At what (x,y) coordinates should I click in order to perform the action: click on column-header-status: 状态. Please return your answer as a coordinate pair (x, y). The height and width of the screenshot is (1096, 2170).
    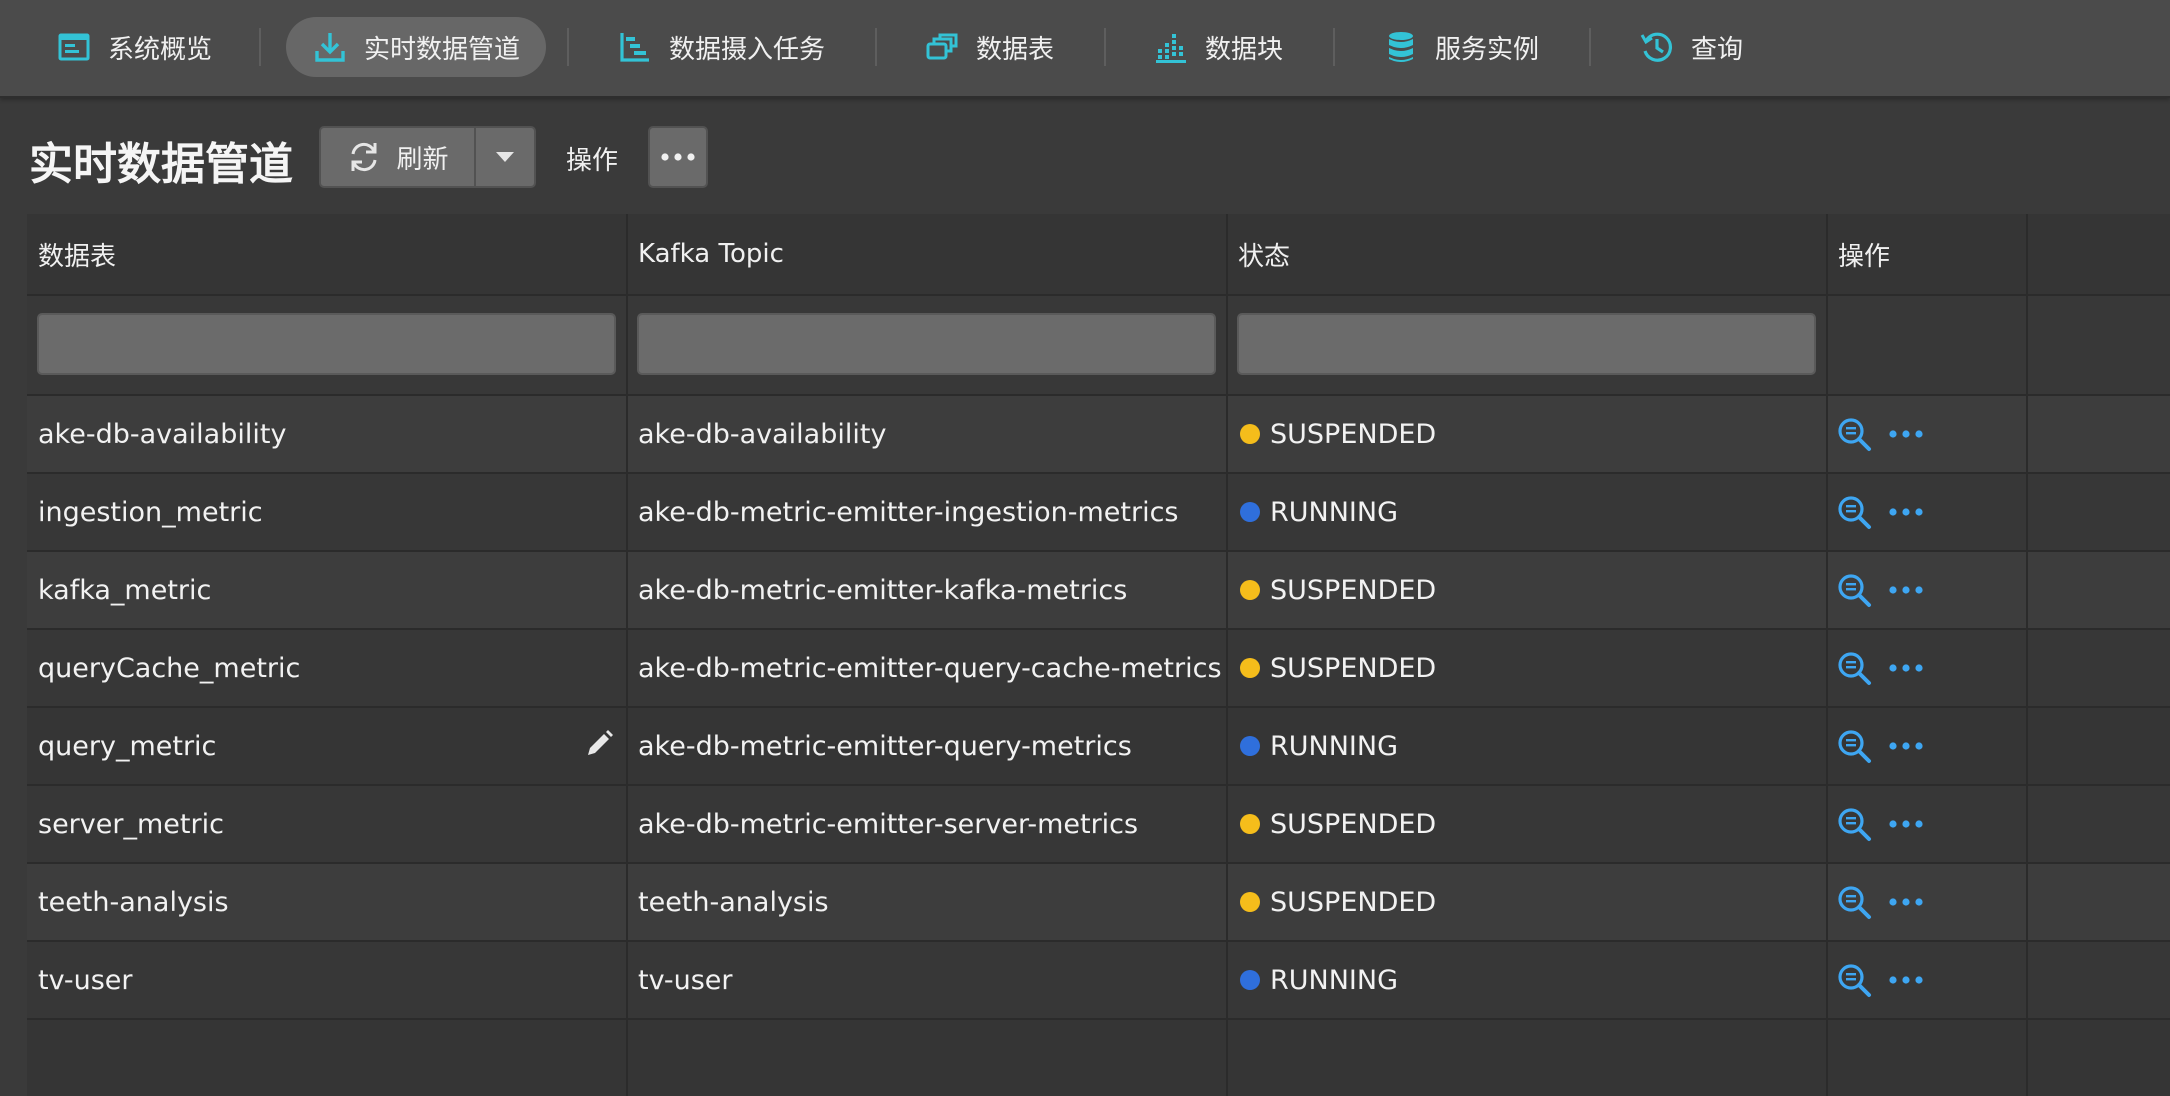
    Looking at the image, I should click on (1527, 254).